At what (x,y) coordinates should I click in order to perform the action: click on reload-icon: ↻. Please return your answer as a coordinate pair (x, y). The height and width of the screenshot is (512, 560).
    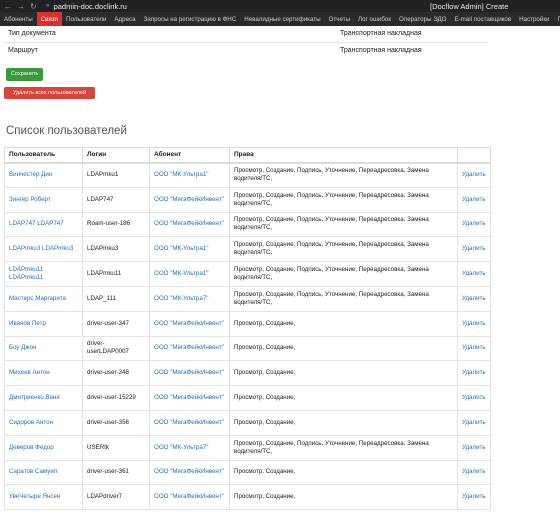
    Looking at the image, I should click on (33, 6).